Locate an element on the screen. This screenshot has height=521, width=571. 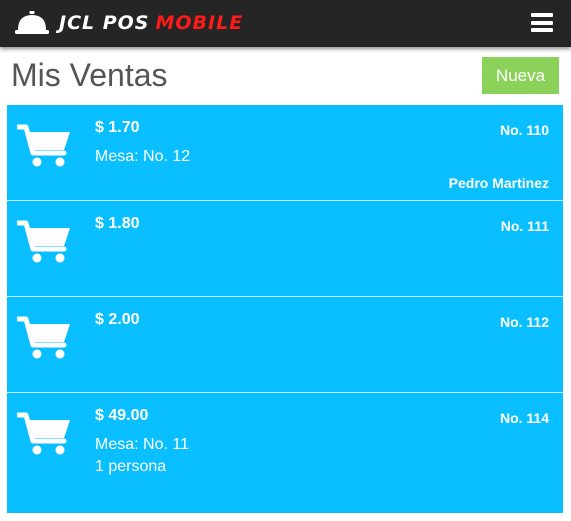
brand-name: JCL POS is located at coordinates (104, 23).